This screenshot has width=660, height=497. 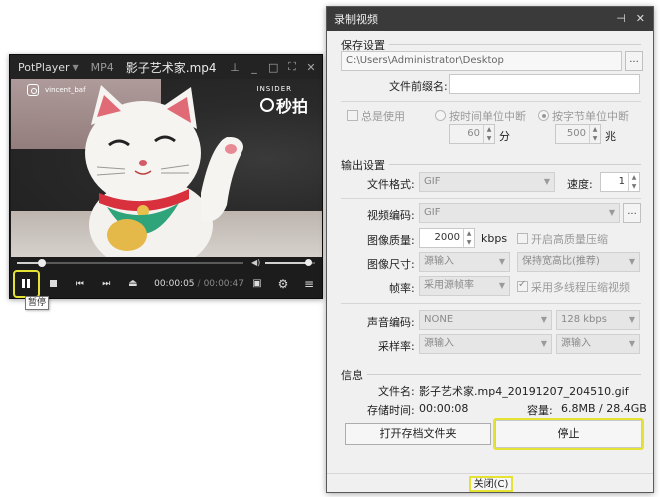 What do you see at coordinates (235, 67) in the screenshot?
I see `pin-icon: ⊥` at bounding box center [235, 67].